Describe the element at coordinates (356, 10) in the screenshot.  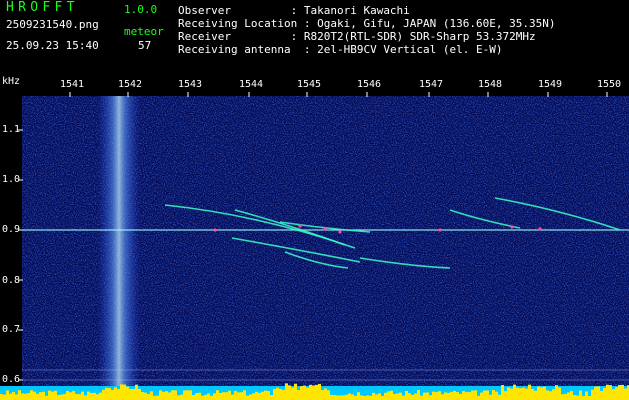
I see `observer-value: Takanori Kawachi` at that location.